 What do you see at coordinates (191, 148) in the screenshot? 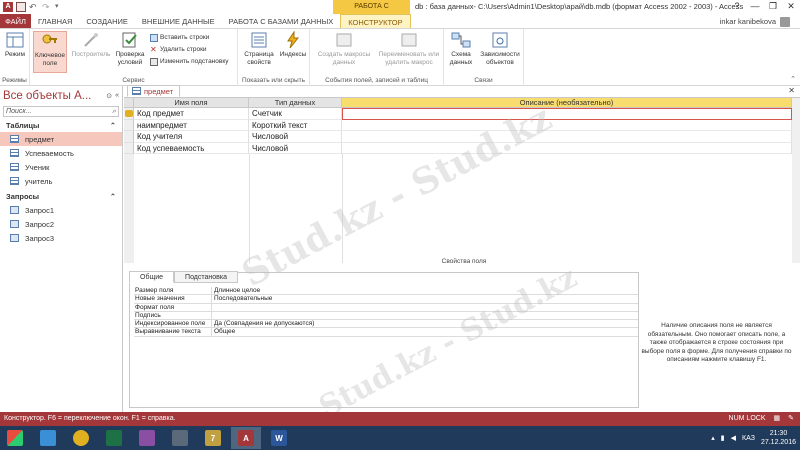
I see `field-name-cell: Код успеваемость` at bounding box center [191, 148].